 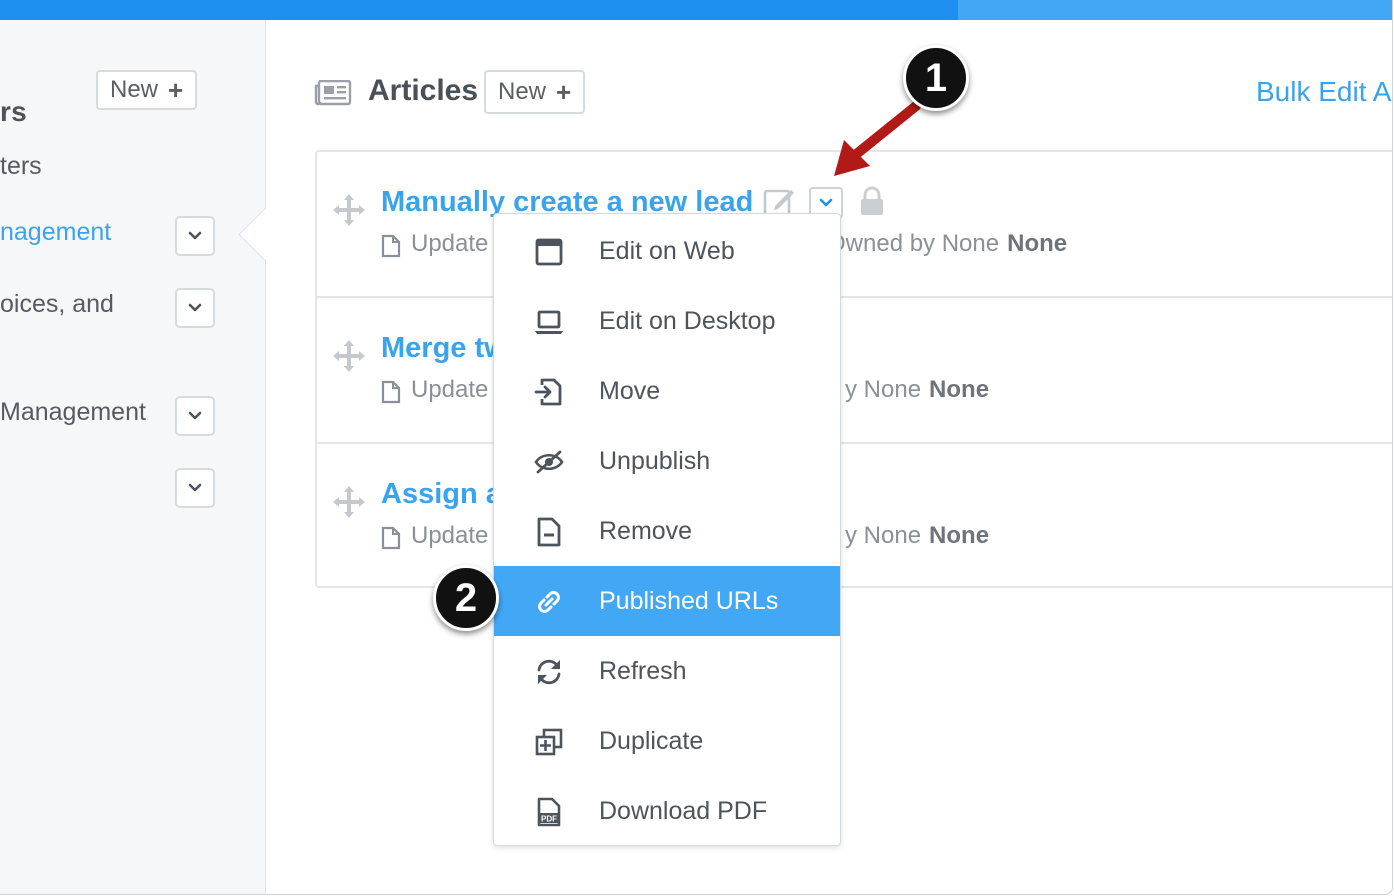 I want to click on menu-item-label: Move, so click(x=630, y=390).